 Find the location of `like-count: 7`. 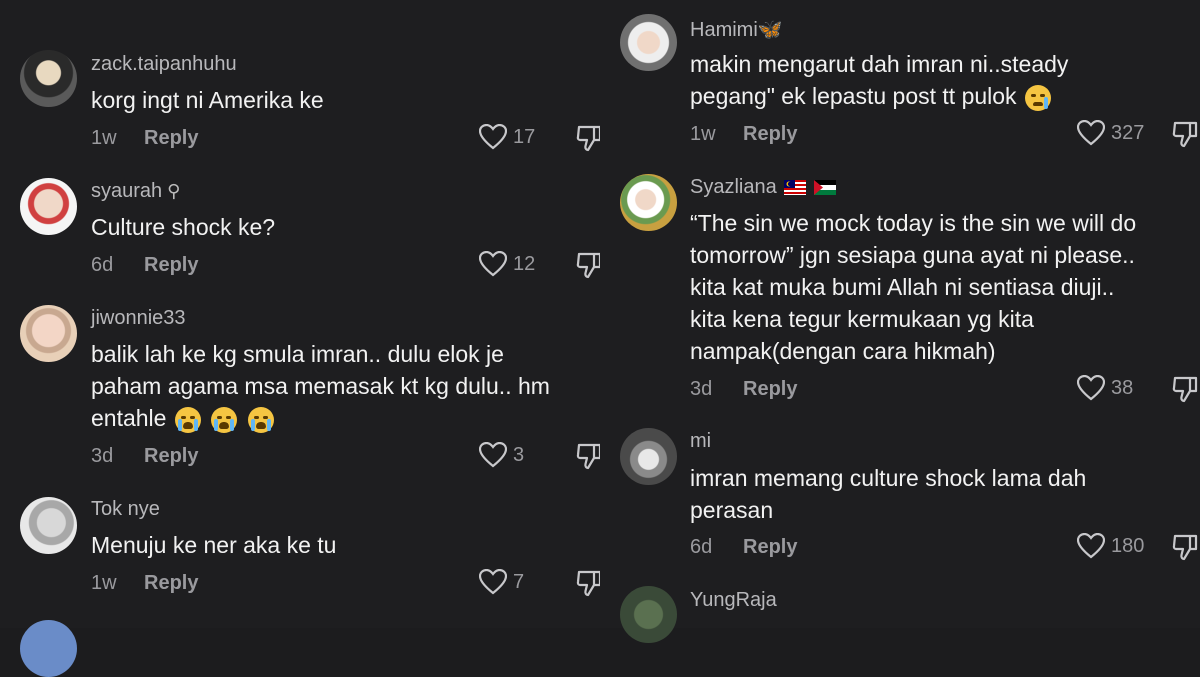

like-count: 7 is located at coordinates (519, 581).